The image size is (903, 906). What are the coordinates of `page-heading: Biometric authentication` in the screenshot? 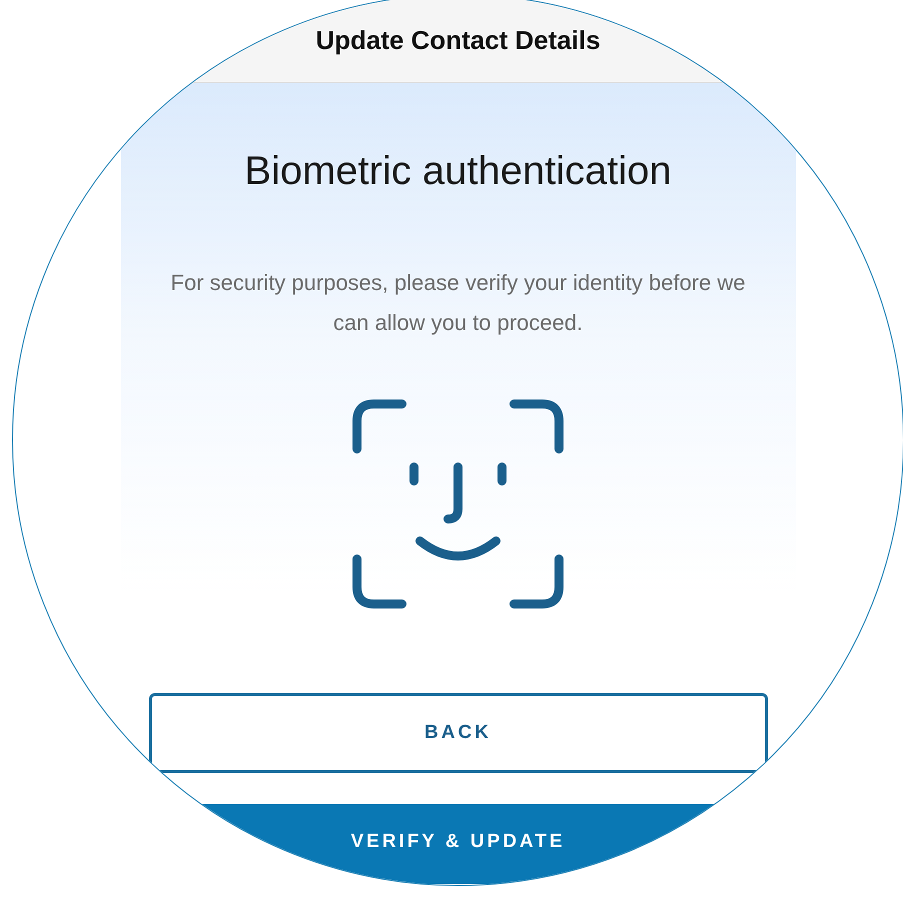 It's located at (458, 171).